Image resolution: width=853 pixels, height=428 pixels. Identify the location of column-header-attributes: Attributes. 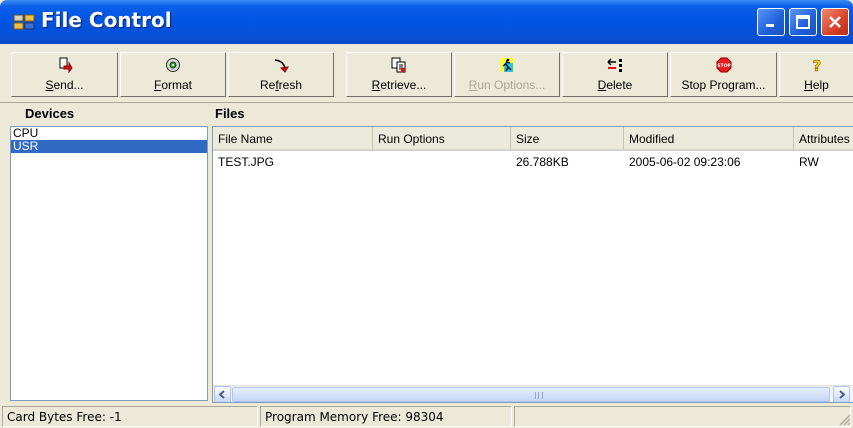
(823, 139).